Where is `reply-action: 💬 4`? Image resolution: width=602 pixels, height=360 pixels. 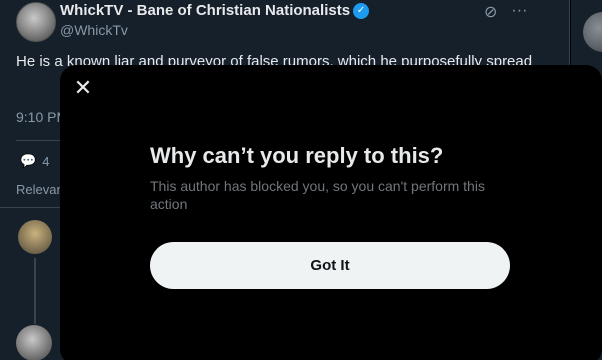 reply-action: 💬 4 is located at coordinates (34, 161).